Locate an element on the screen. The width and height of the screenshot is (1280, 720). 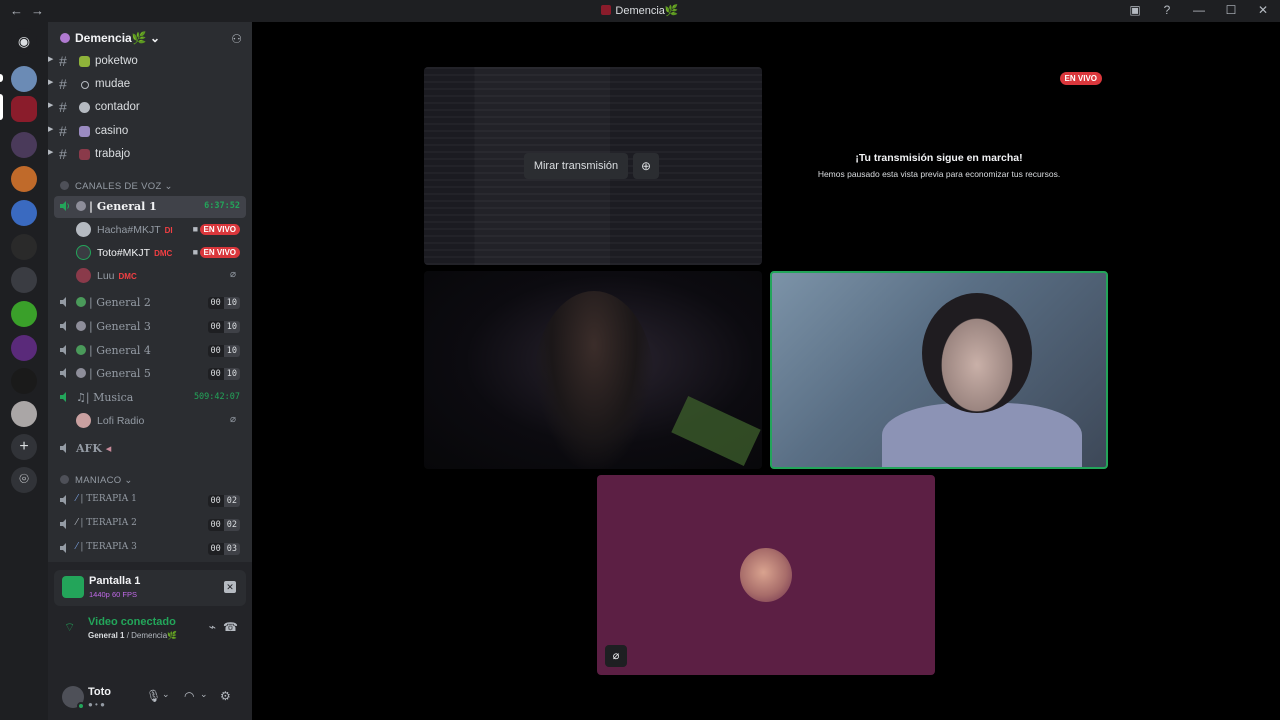
explore-icon: ⌾ is located at coordinates (24, 480).